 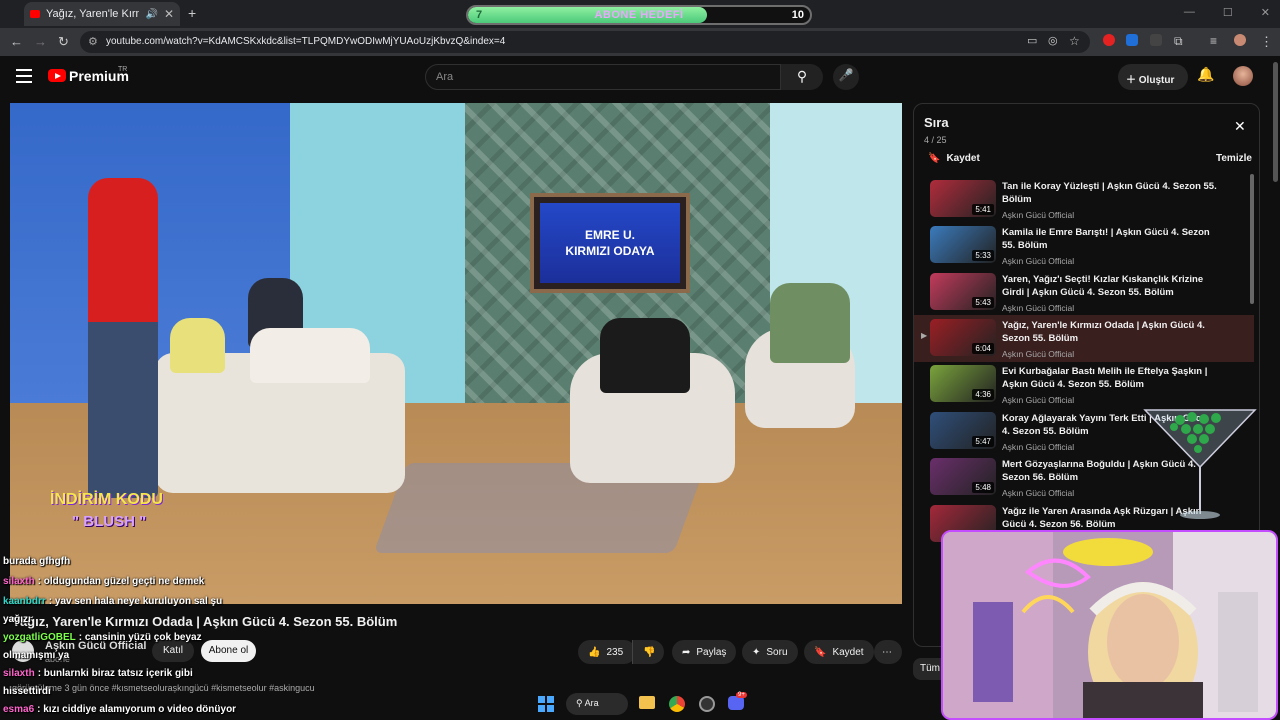 What do you see at coordinates (1156, 40) in the screenshot?
I see `extension-dark-icon` at bounding box center [1156, 40].